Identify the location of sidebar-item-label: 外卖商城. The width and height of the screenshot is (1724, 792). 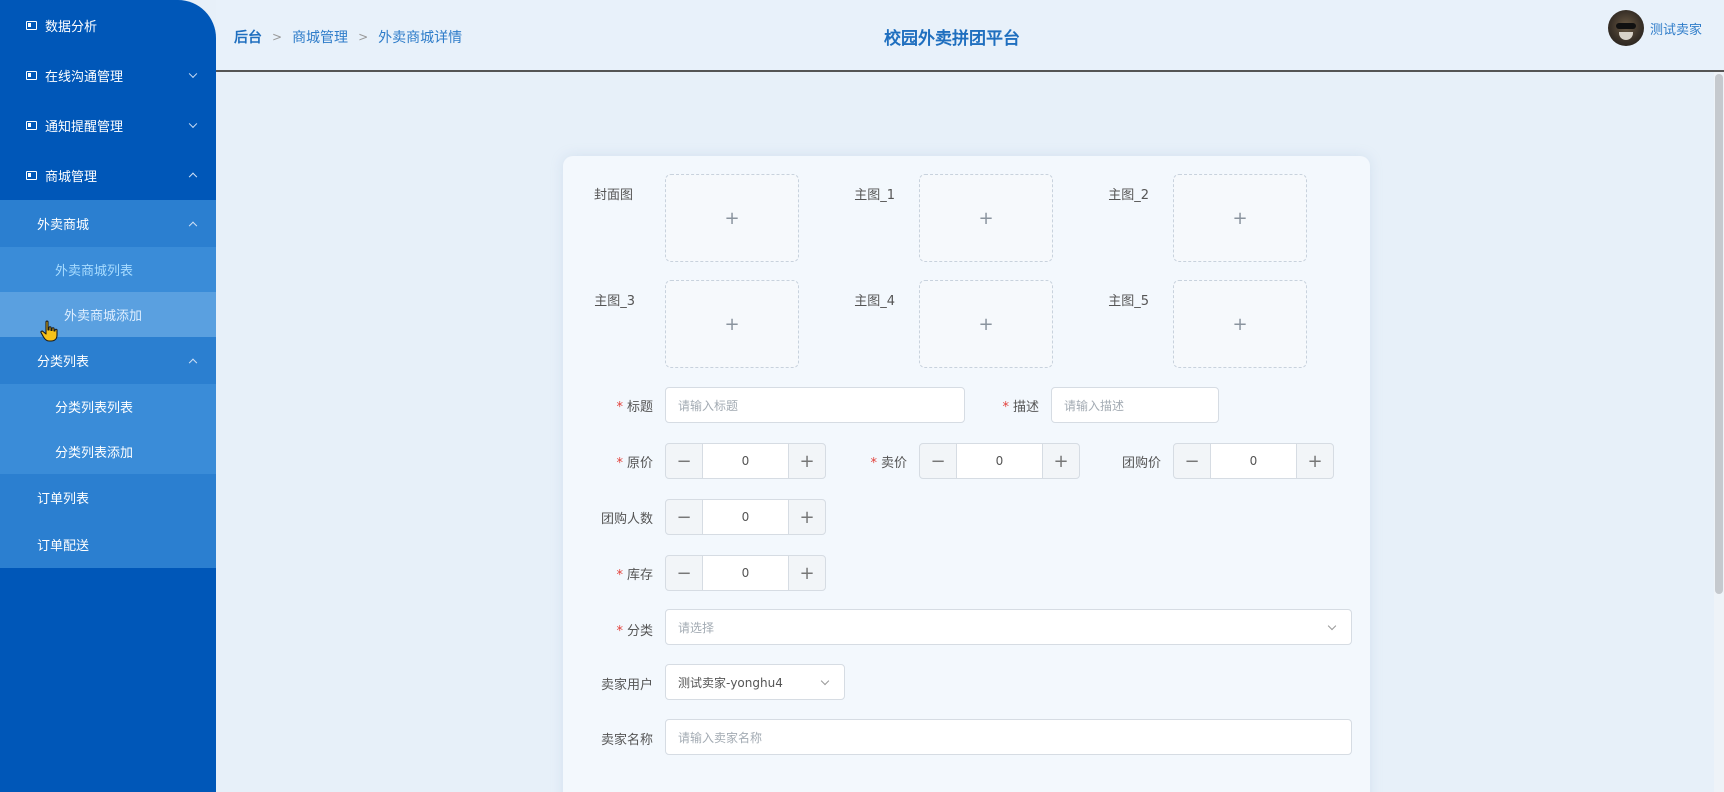
(63, 225).